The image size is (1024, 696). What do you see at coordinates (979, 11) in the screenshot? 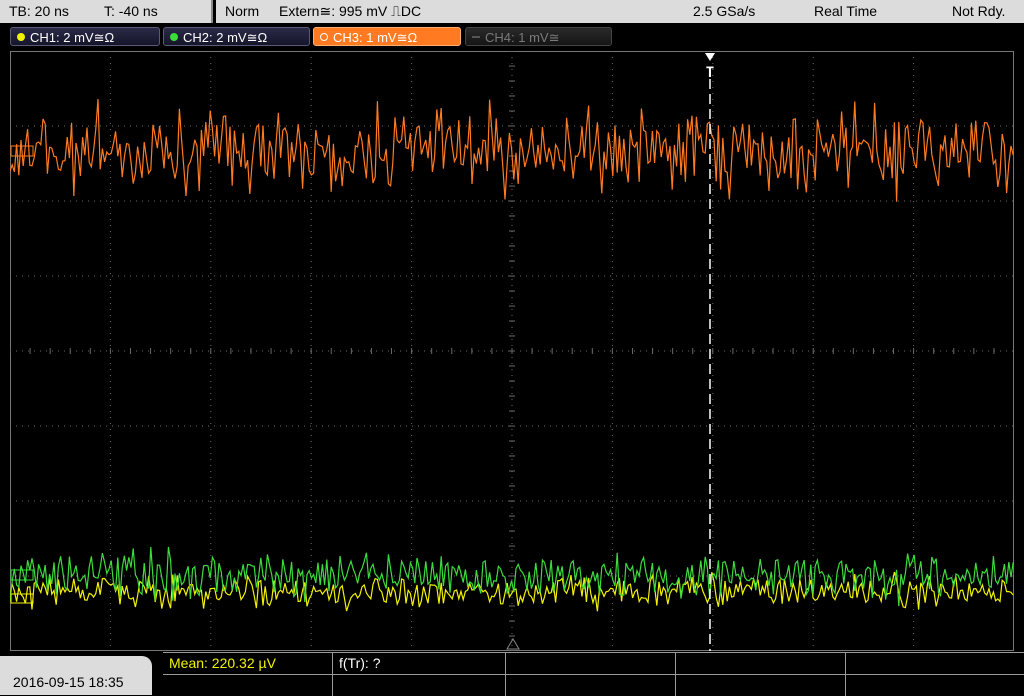
I see `acquisition-state: Not Rdy.` at bounding box center [979, 11].